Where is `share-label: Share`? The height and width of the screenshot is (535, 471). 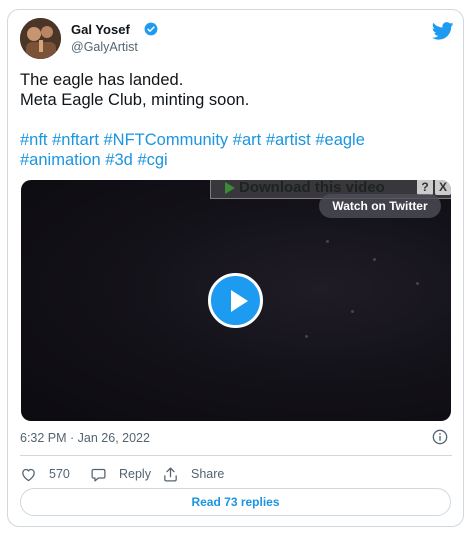
share-label: Share is located at coordinates (208, 474).